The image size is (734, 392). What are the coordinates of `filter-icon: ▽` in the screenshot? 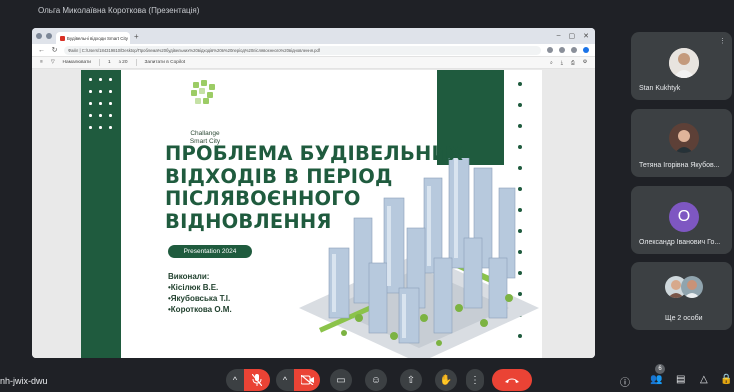 It's located at (53, 62).